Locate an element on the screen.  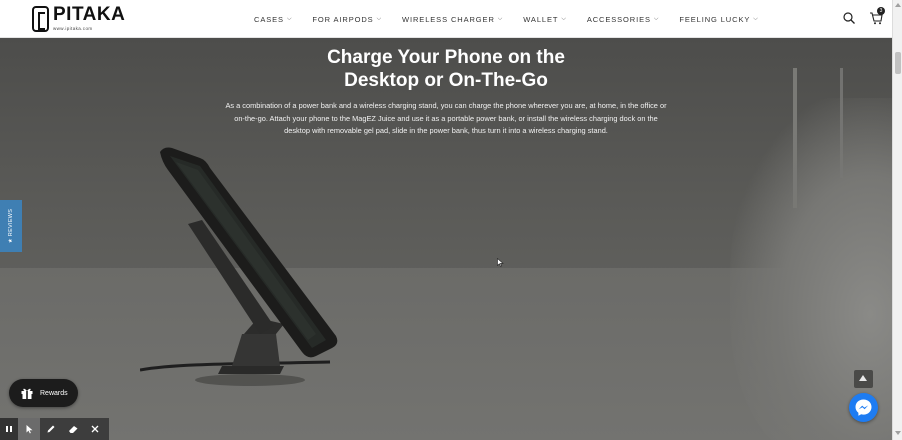
reviews-tab-label: ★ REVIEWS is located at coordinates (11, 226).